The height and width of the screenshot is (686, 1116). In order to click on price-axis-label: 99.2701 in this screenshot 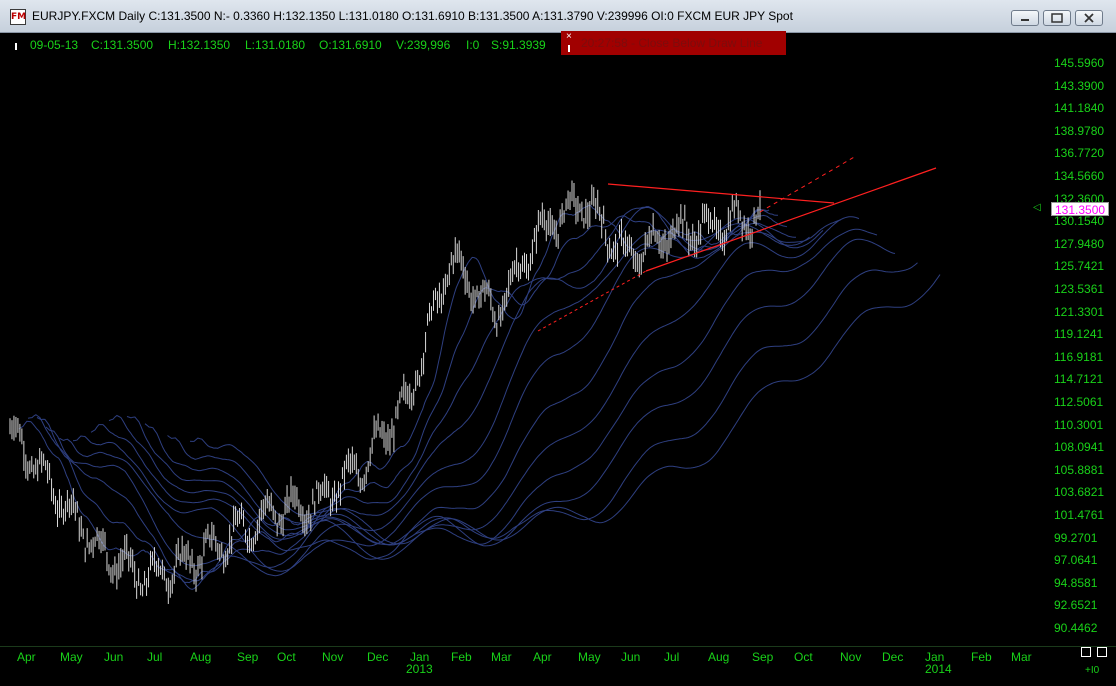, I will do `click(1076, 537)`.